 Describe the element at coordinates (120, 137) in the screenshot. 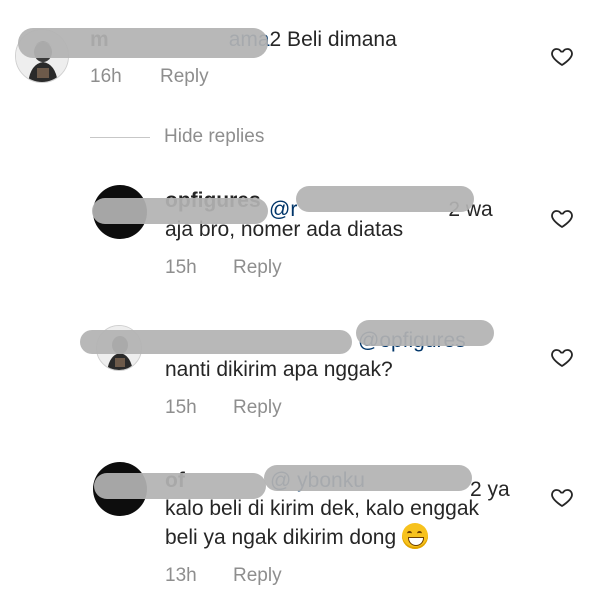

I see `hide-replies-divider` at that location.